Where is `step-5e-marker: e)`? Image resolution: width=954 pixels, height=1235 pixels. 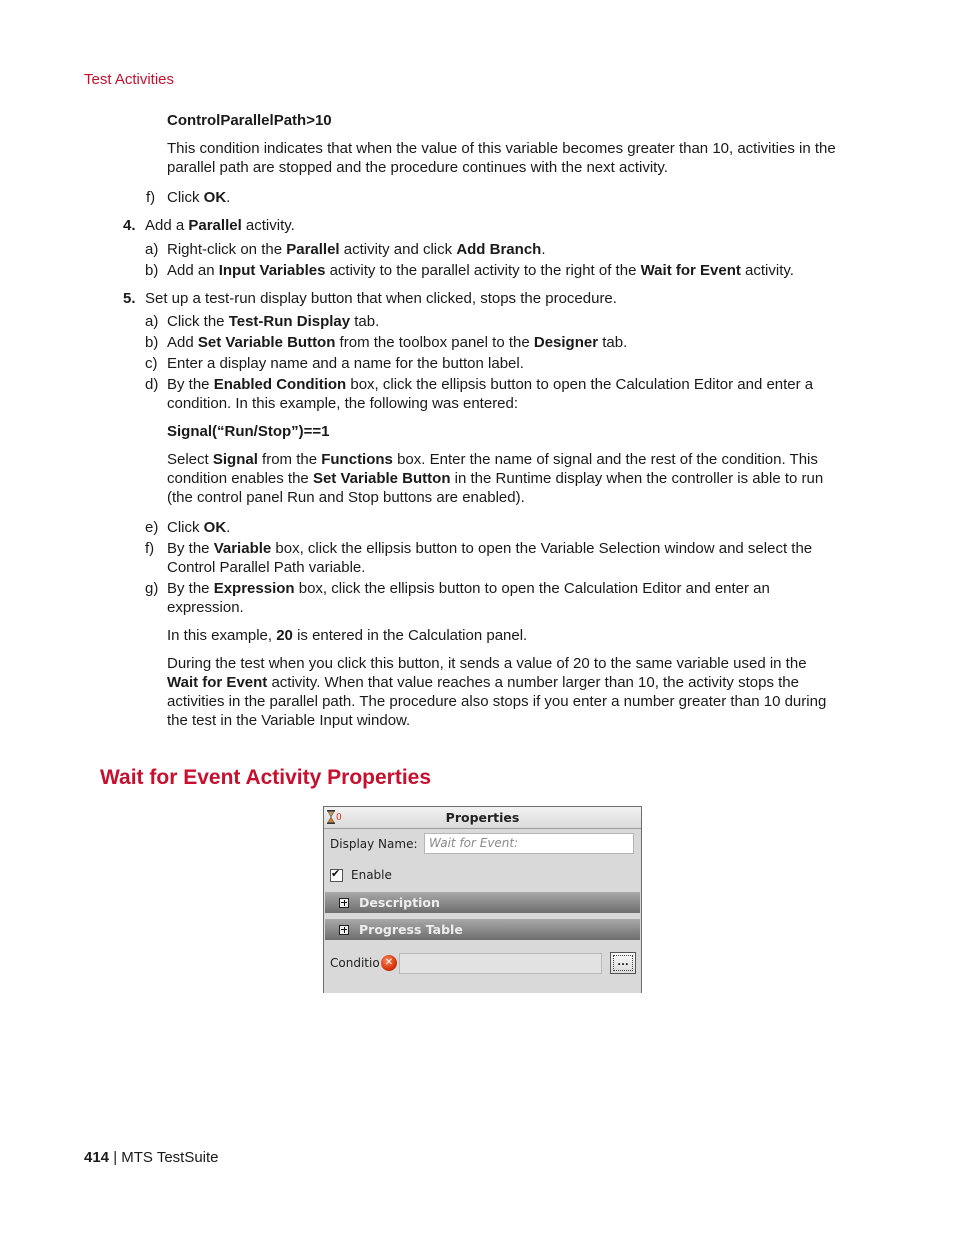 step-5e-marker: e) is located at coordinates (152, 527).